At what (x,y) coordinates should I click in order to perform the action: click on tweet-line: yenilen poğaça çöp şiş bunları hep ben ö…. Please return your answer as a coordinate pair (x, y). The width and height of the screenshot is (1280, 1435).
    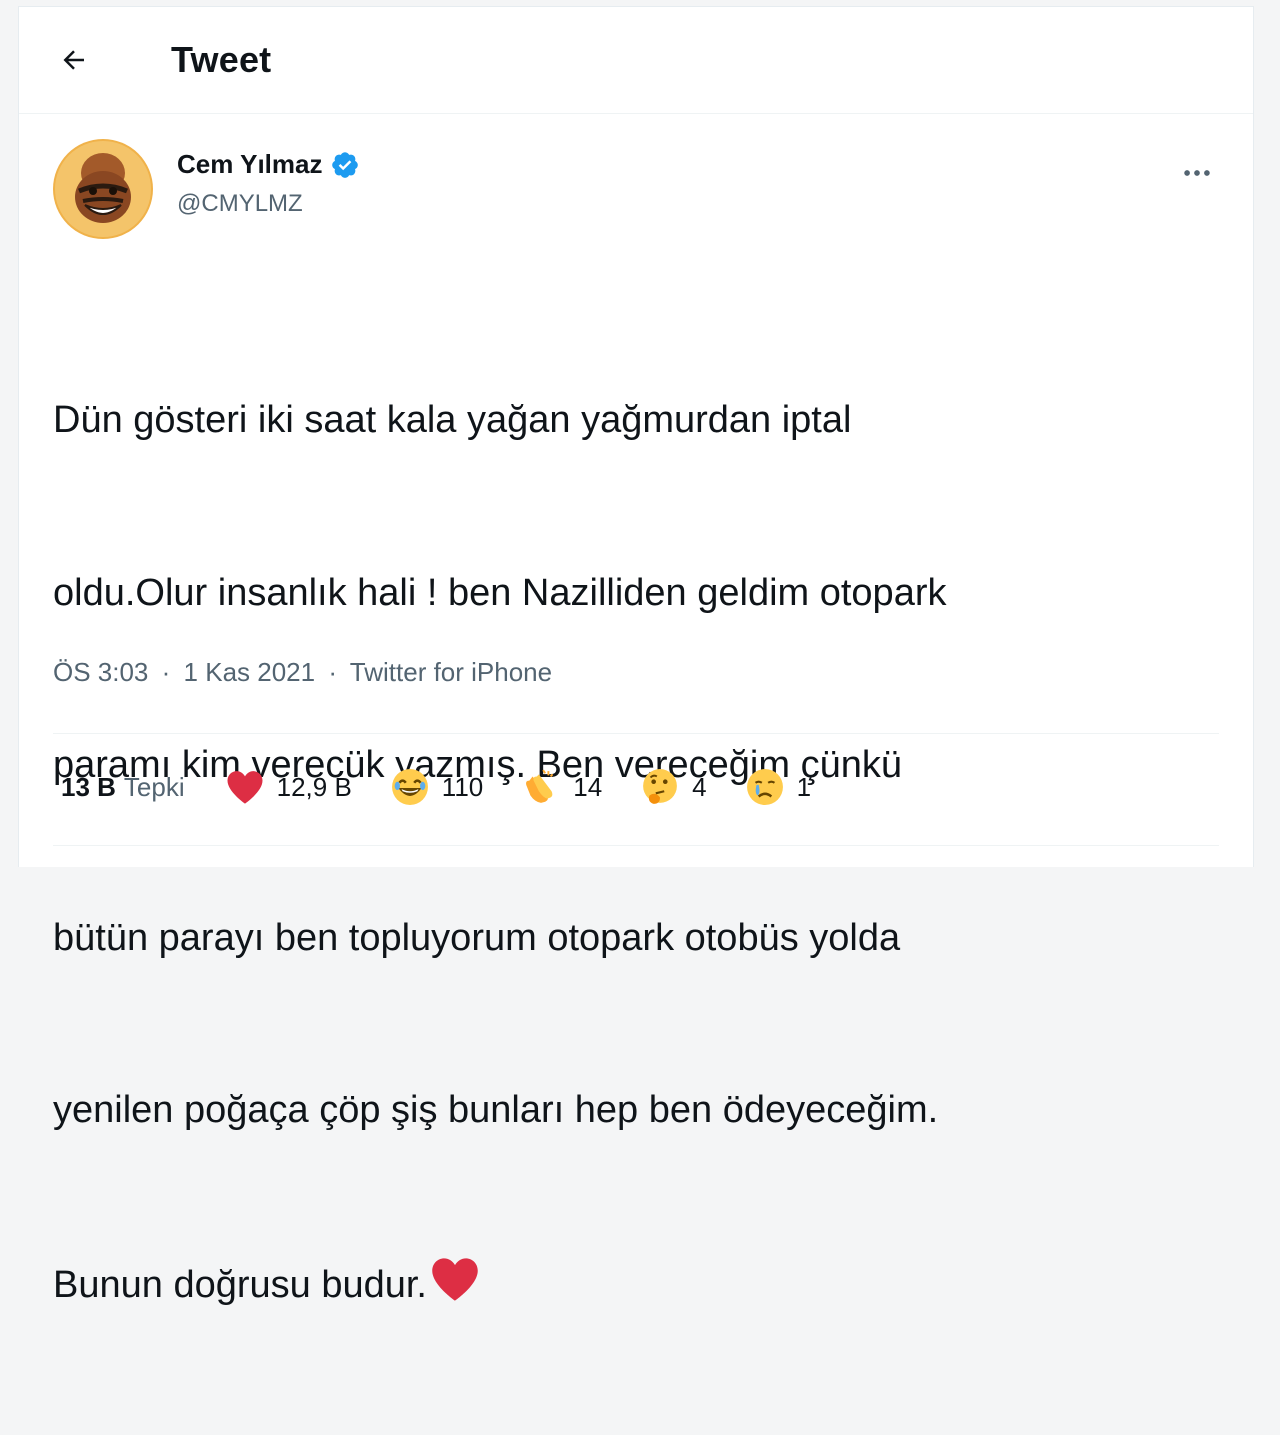
    Looking at the image, I should click on (496, 1110).